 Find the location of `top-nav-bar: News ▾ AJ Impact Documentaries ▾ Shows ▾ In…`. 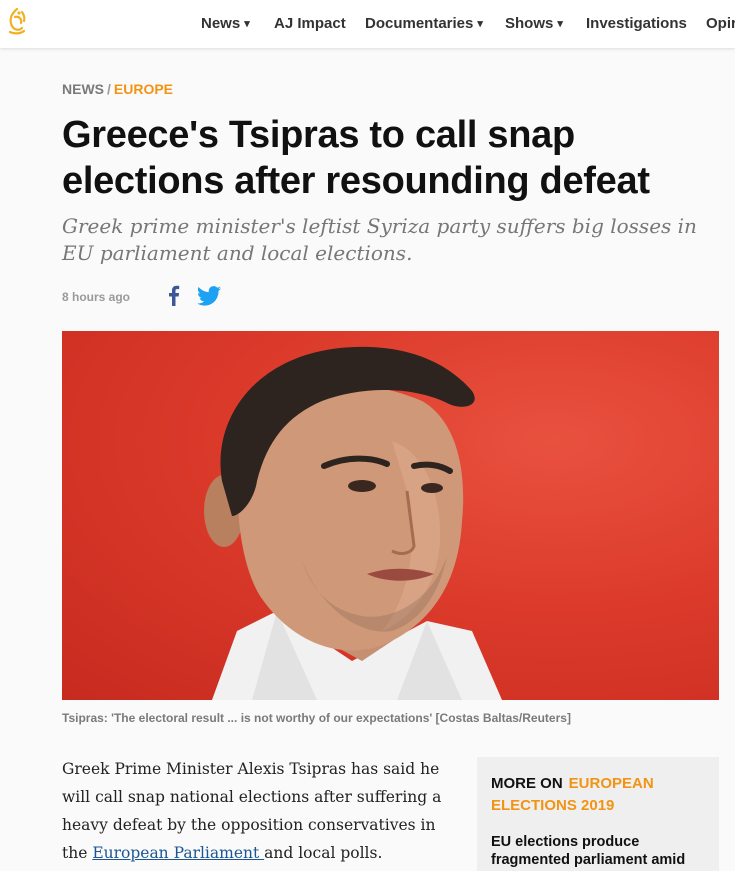

top-nav-bar: News ▾ AJ Impact Documentaries ▾ Shows ▾ In… is located at coordinates (367, 24).